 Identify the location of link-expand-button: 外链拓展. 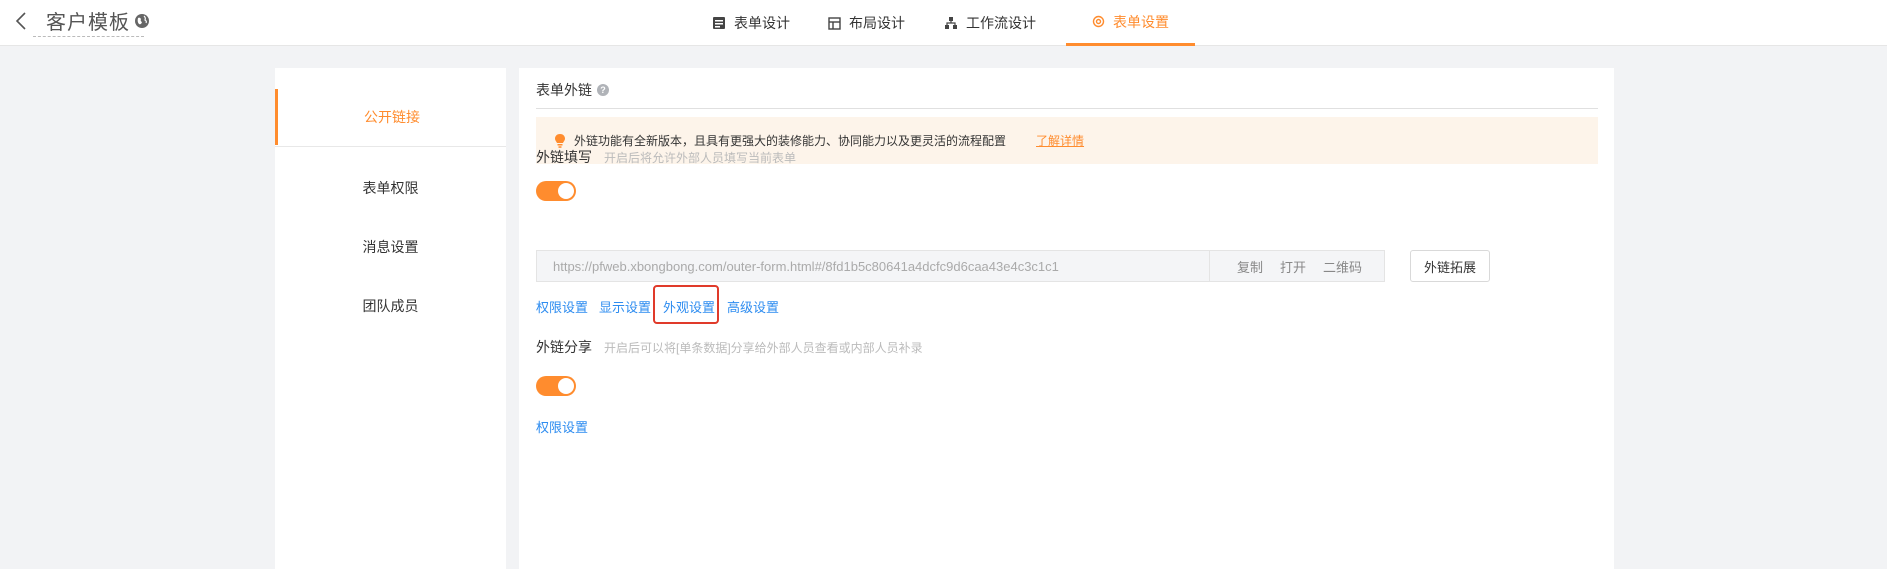
(1450, 266).